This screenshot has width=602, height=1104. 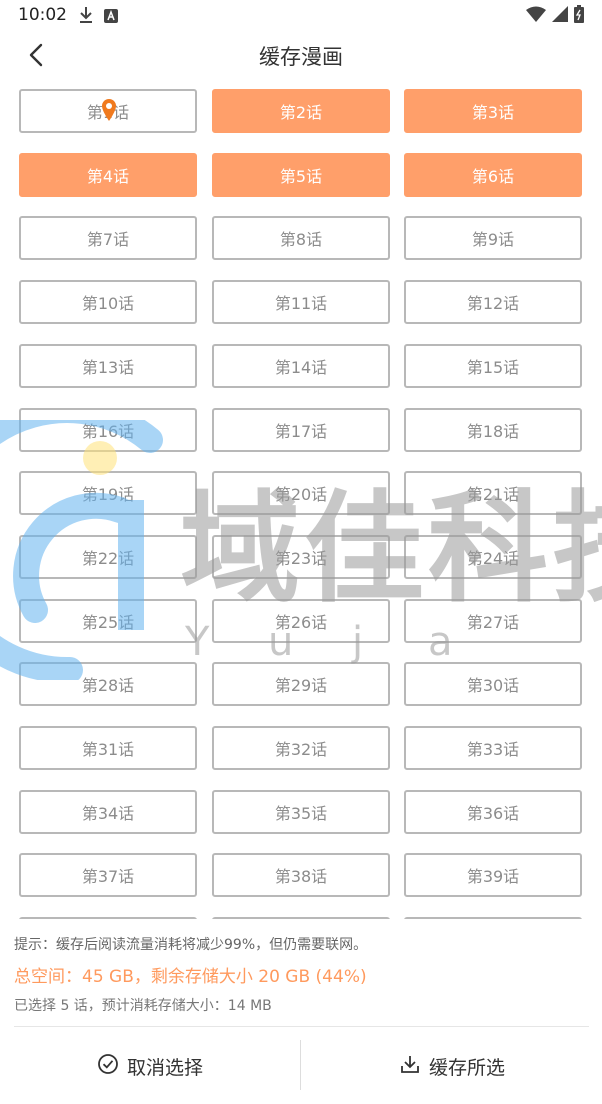 I want to click on chapter-label: 第4话, so click(x=108, y=176).